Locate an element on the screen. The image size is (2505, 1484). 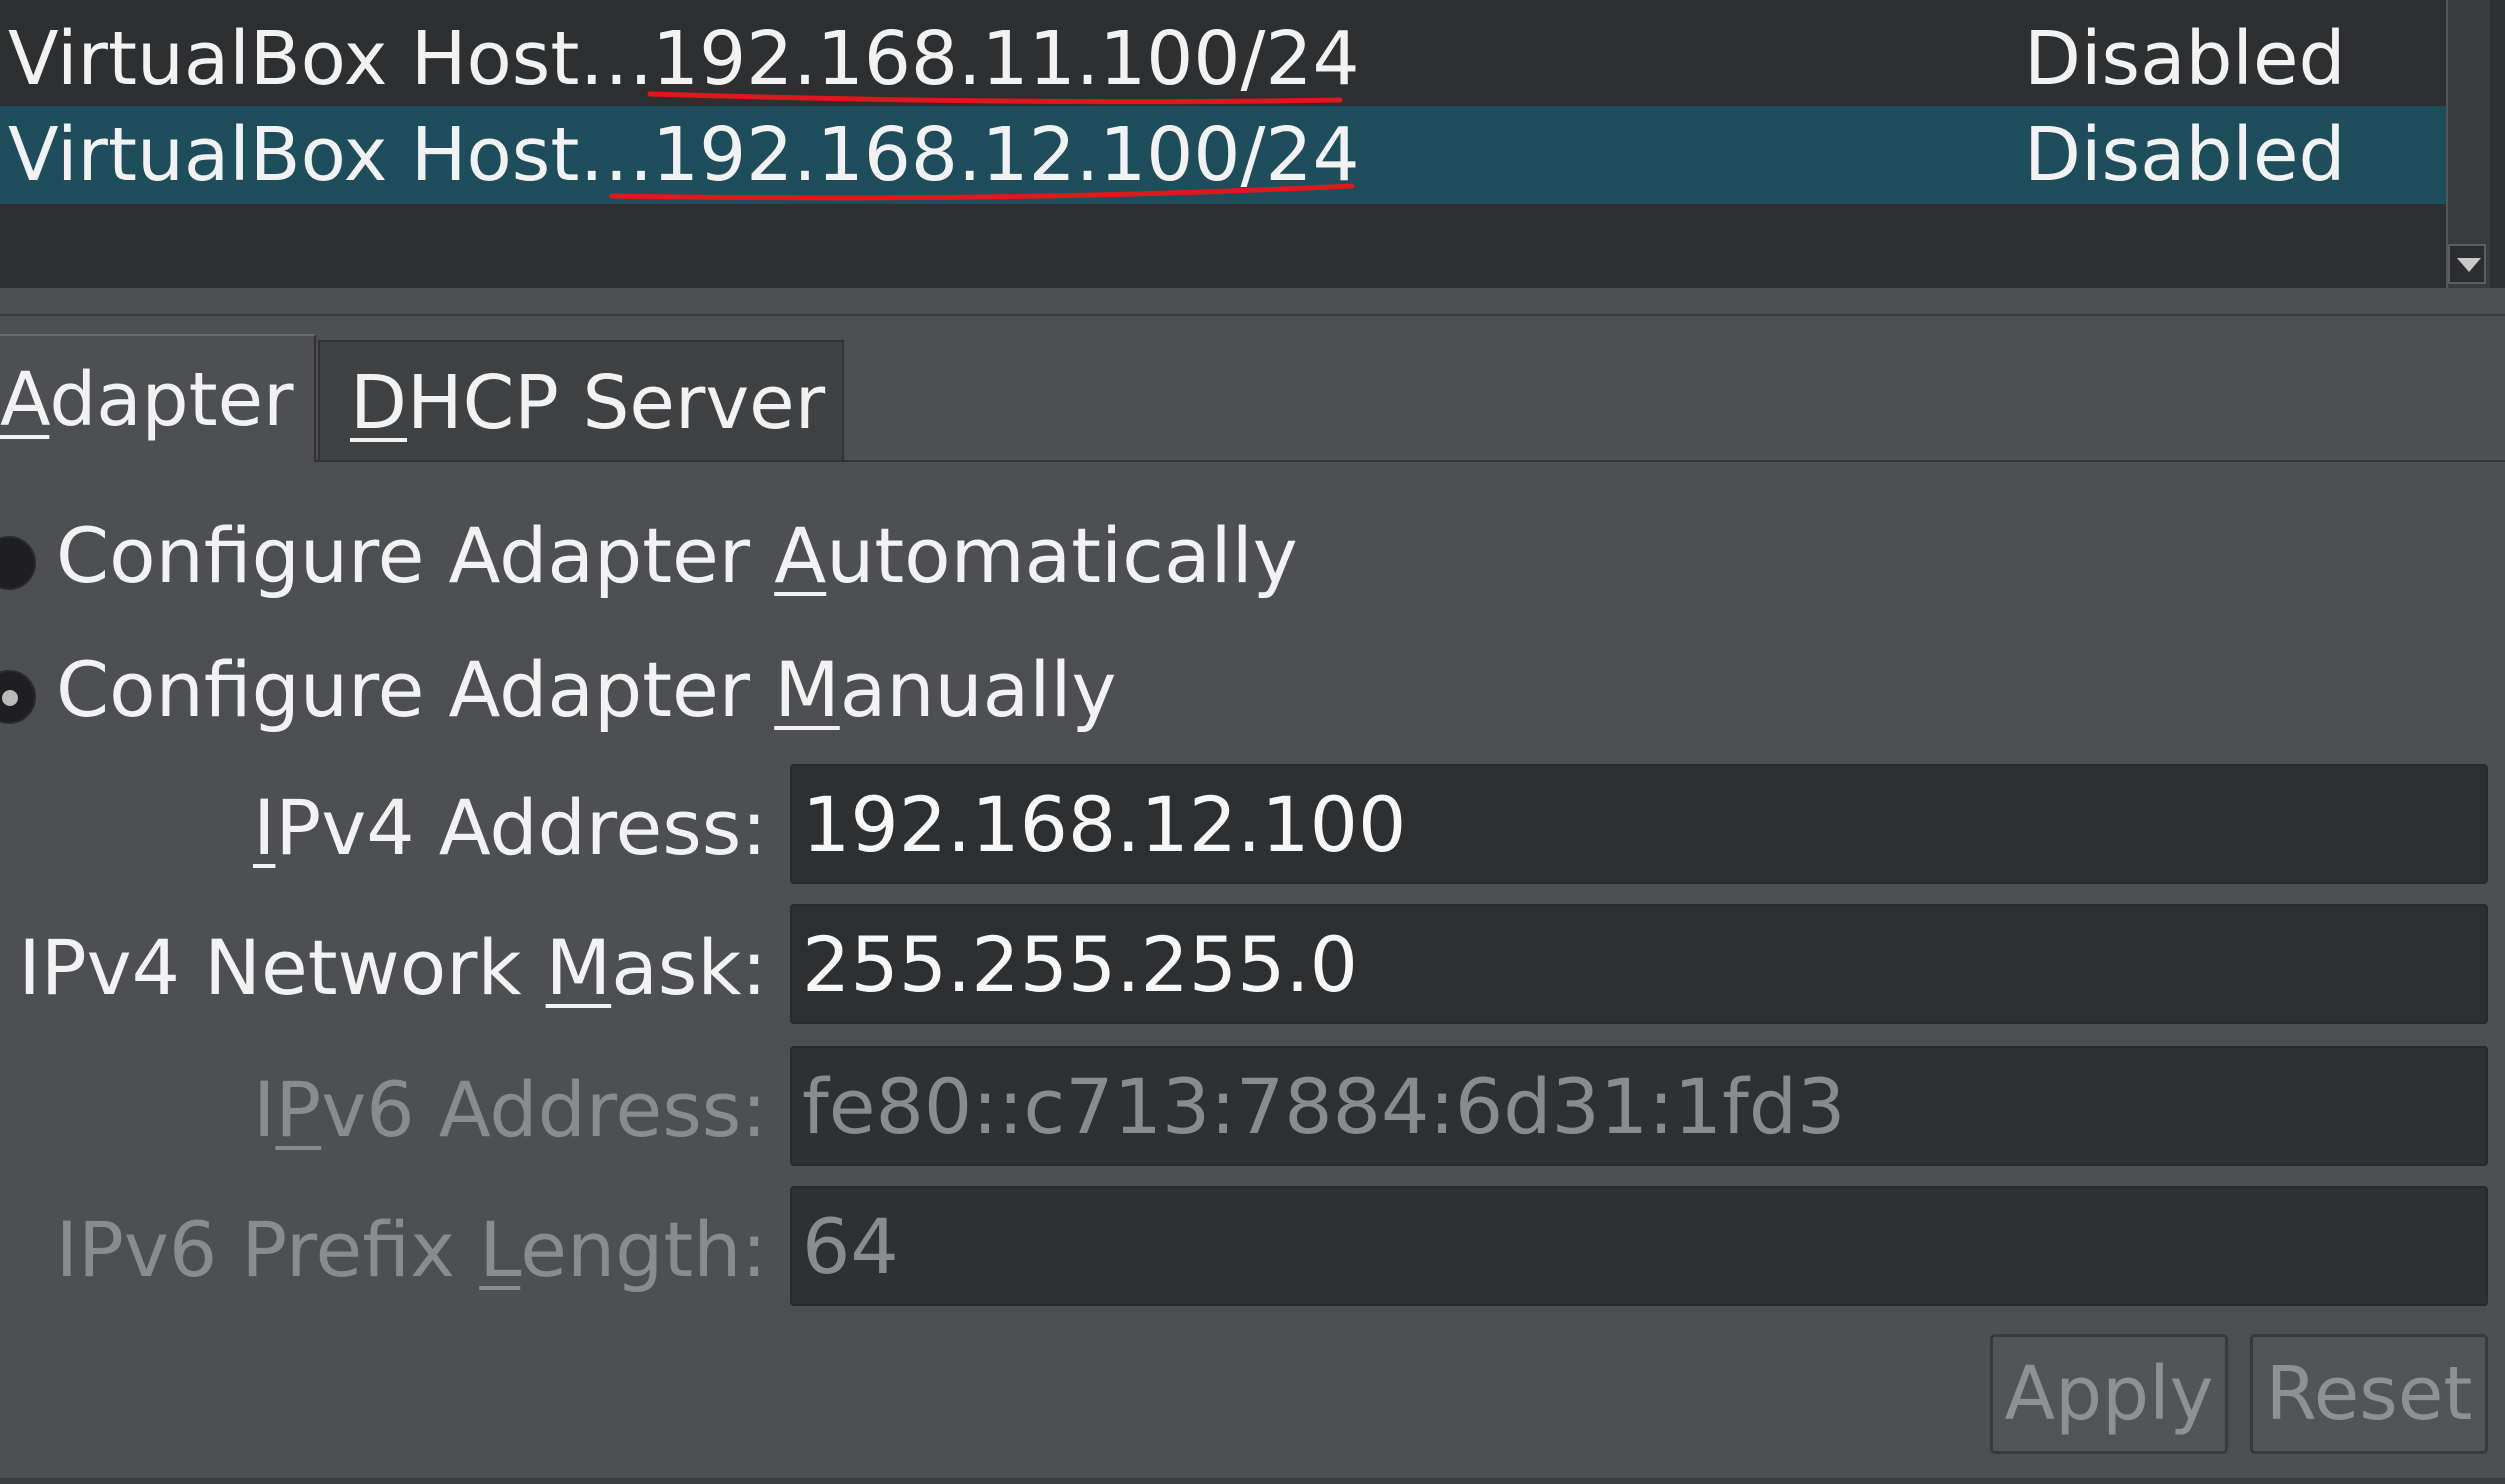
radio-checked-icon is located at coordinates (18, 697).